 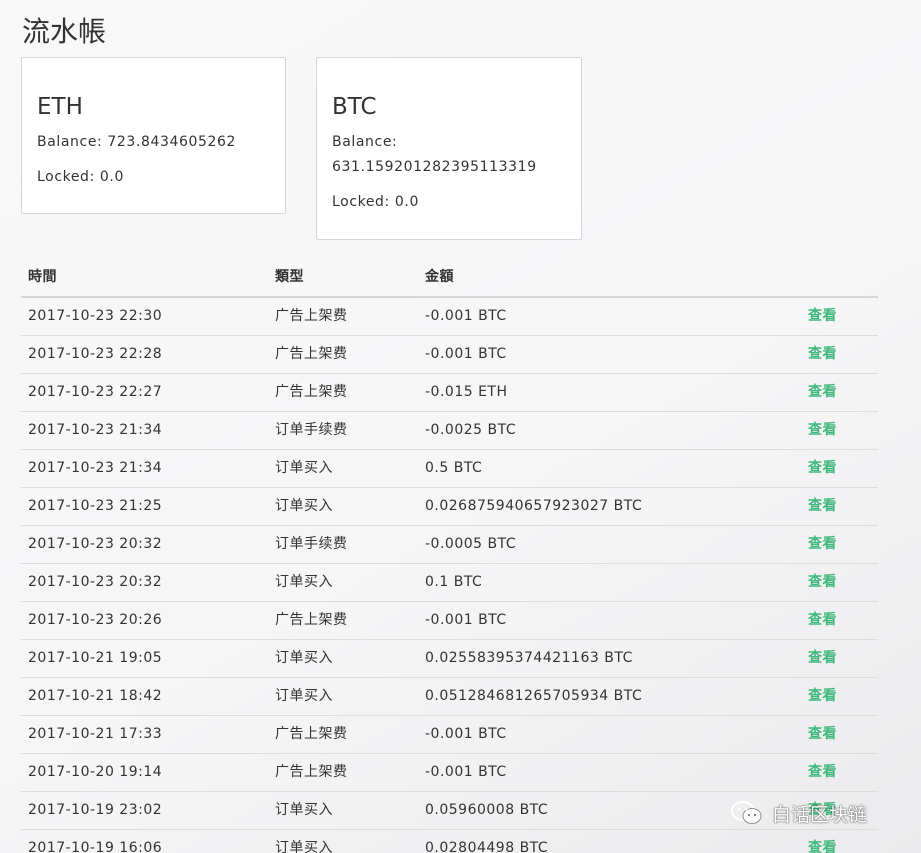 I want to click on cell-amount: 0.051284681265705934 BTC, so click(x=534, y=696).